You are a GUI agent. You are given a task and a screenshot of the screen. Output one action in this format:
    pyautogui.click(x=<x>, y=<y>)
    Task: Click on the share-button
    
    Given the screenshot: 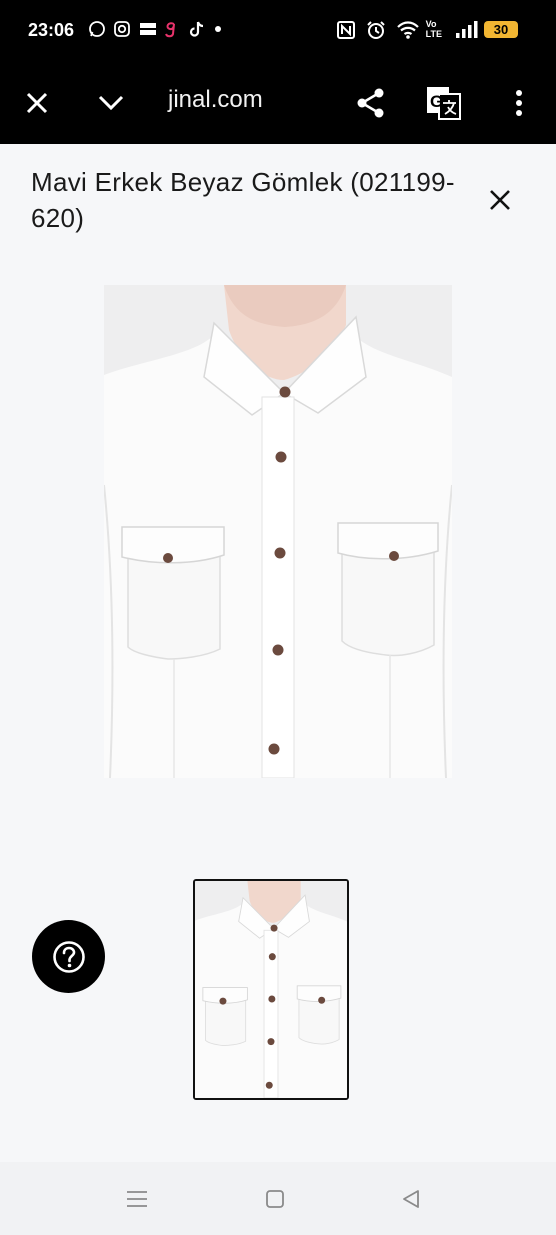 What is the action you would take?
    pyautogui.click(x=371, y=103)
    